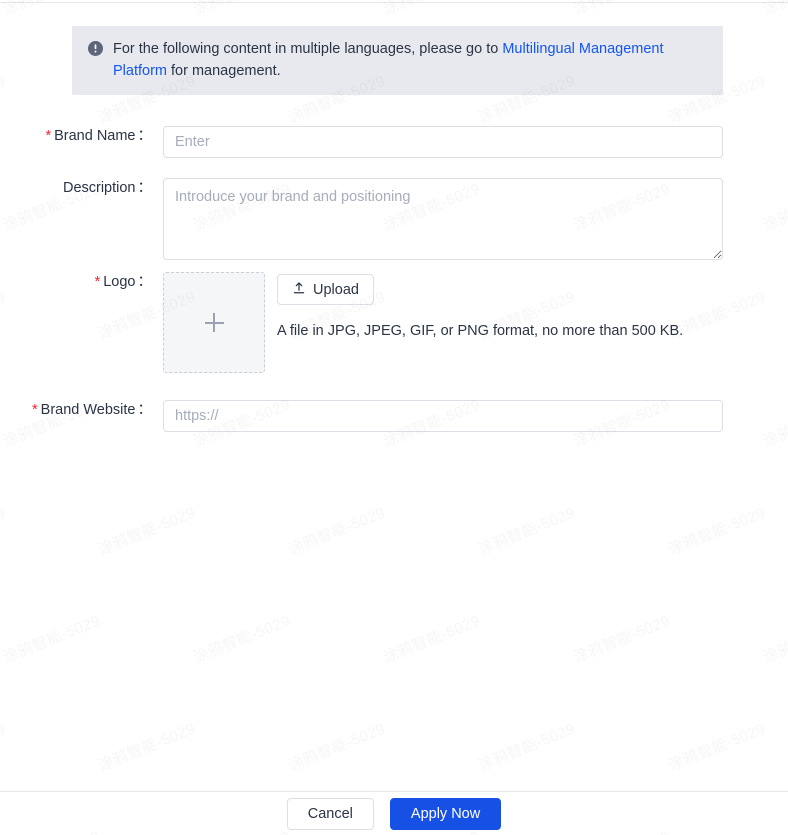 This screenshot has height=835, width=788. What do you see at coordinates (95, 136) in the screenshot?
I see `brand-name-label-text: Brand Name` at bounding box center [95, 136].